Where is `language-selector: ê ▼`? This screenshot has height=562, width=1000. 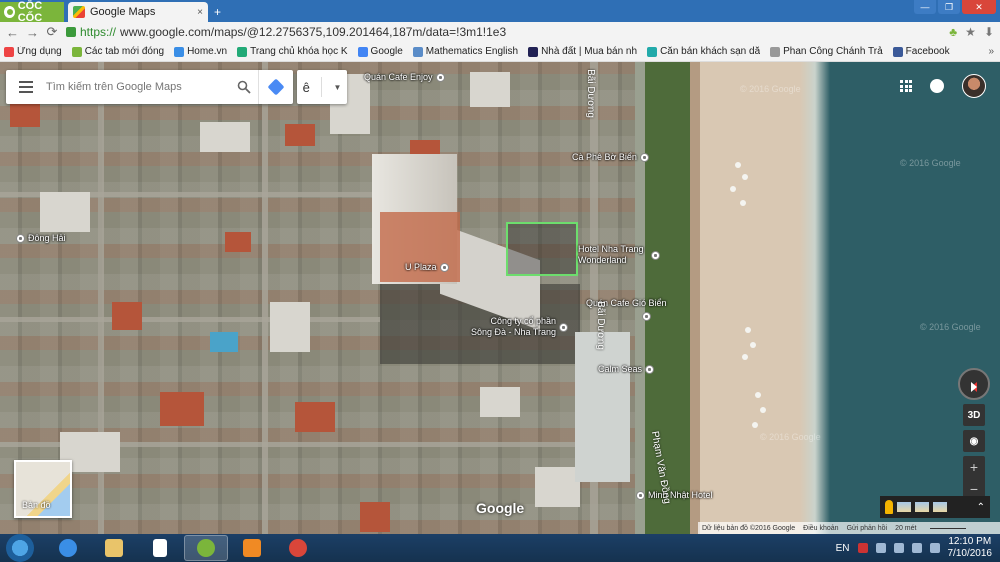 language-selector: ê ▼ is located at coordinates (322, 87).